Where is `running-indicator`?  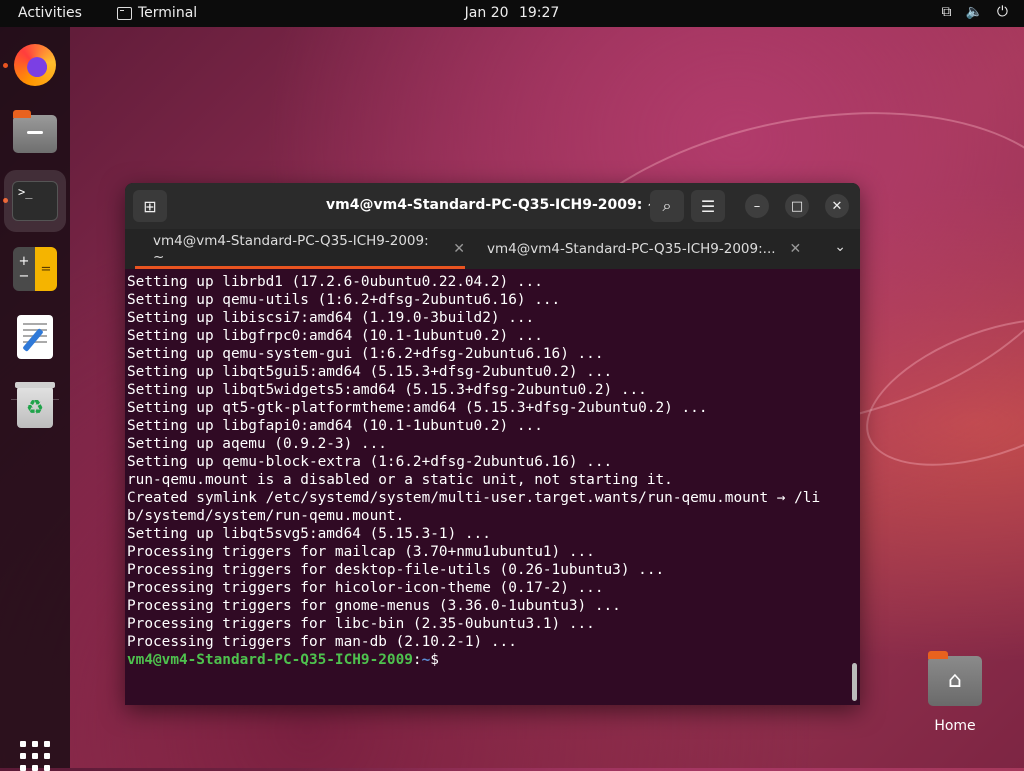 running-indicator is located at coordinates (5, 65).